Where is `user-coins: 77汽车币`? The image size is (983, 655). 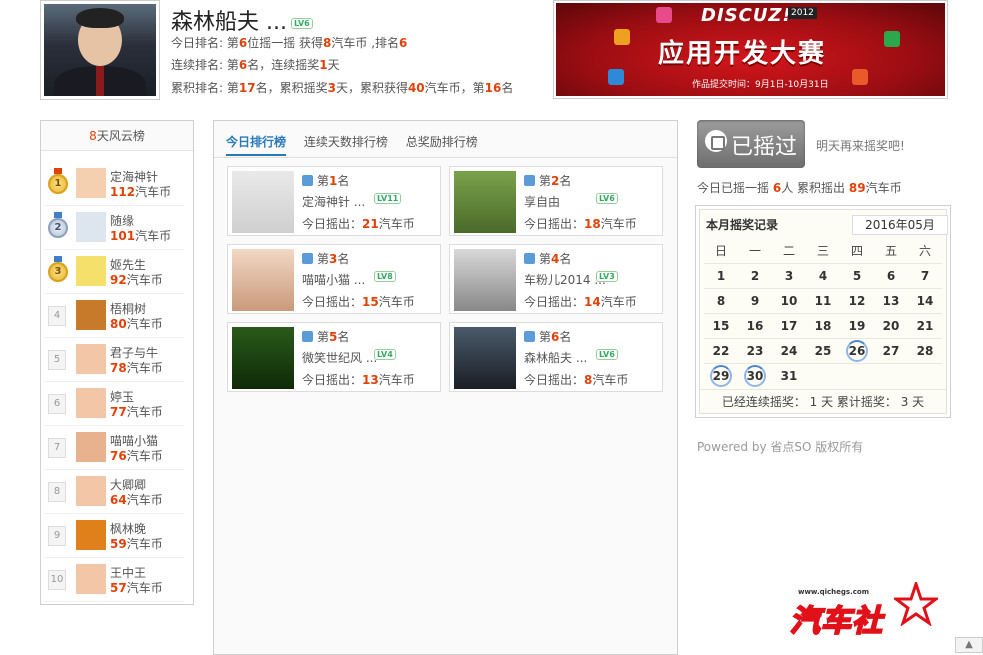
user-coins: 77汽车币 is located at coordinates (136, 412).